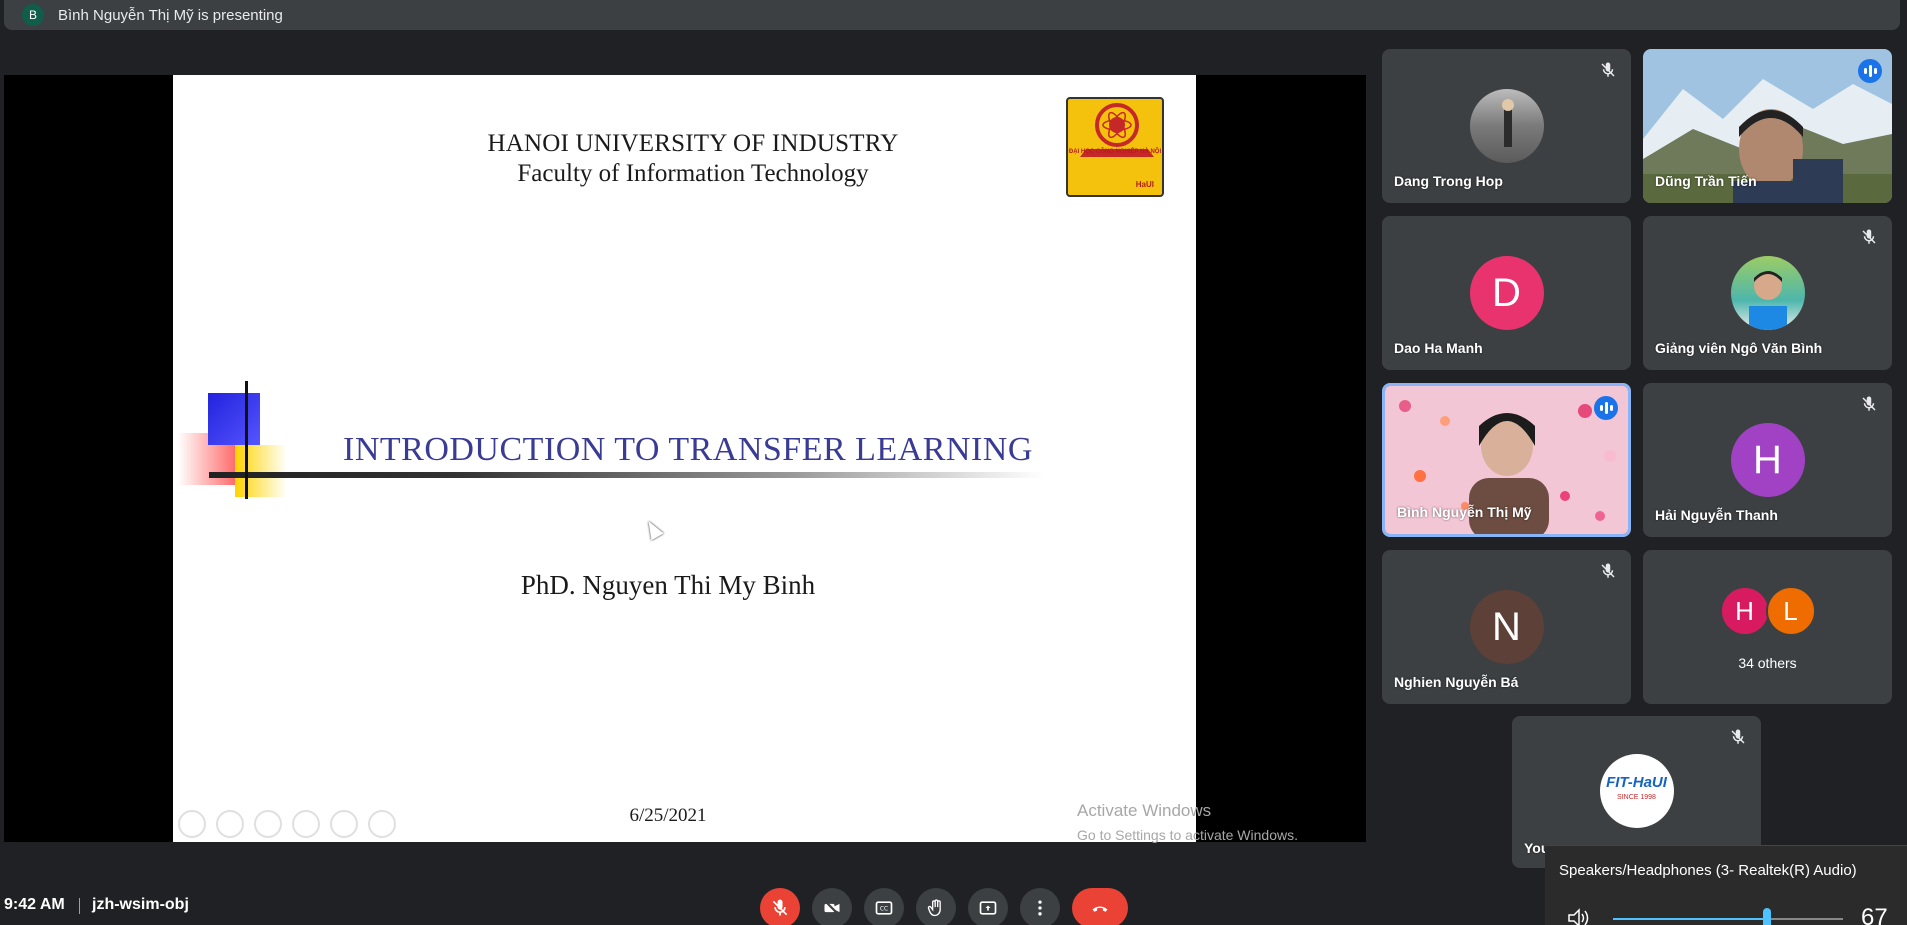 This screenshot has height=925, width=1907. Describe the element at coordinates (693, 173) in the screenshot. I see `slide-faculty: Faculty of Information Technology` at that location.